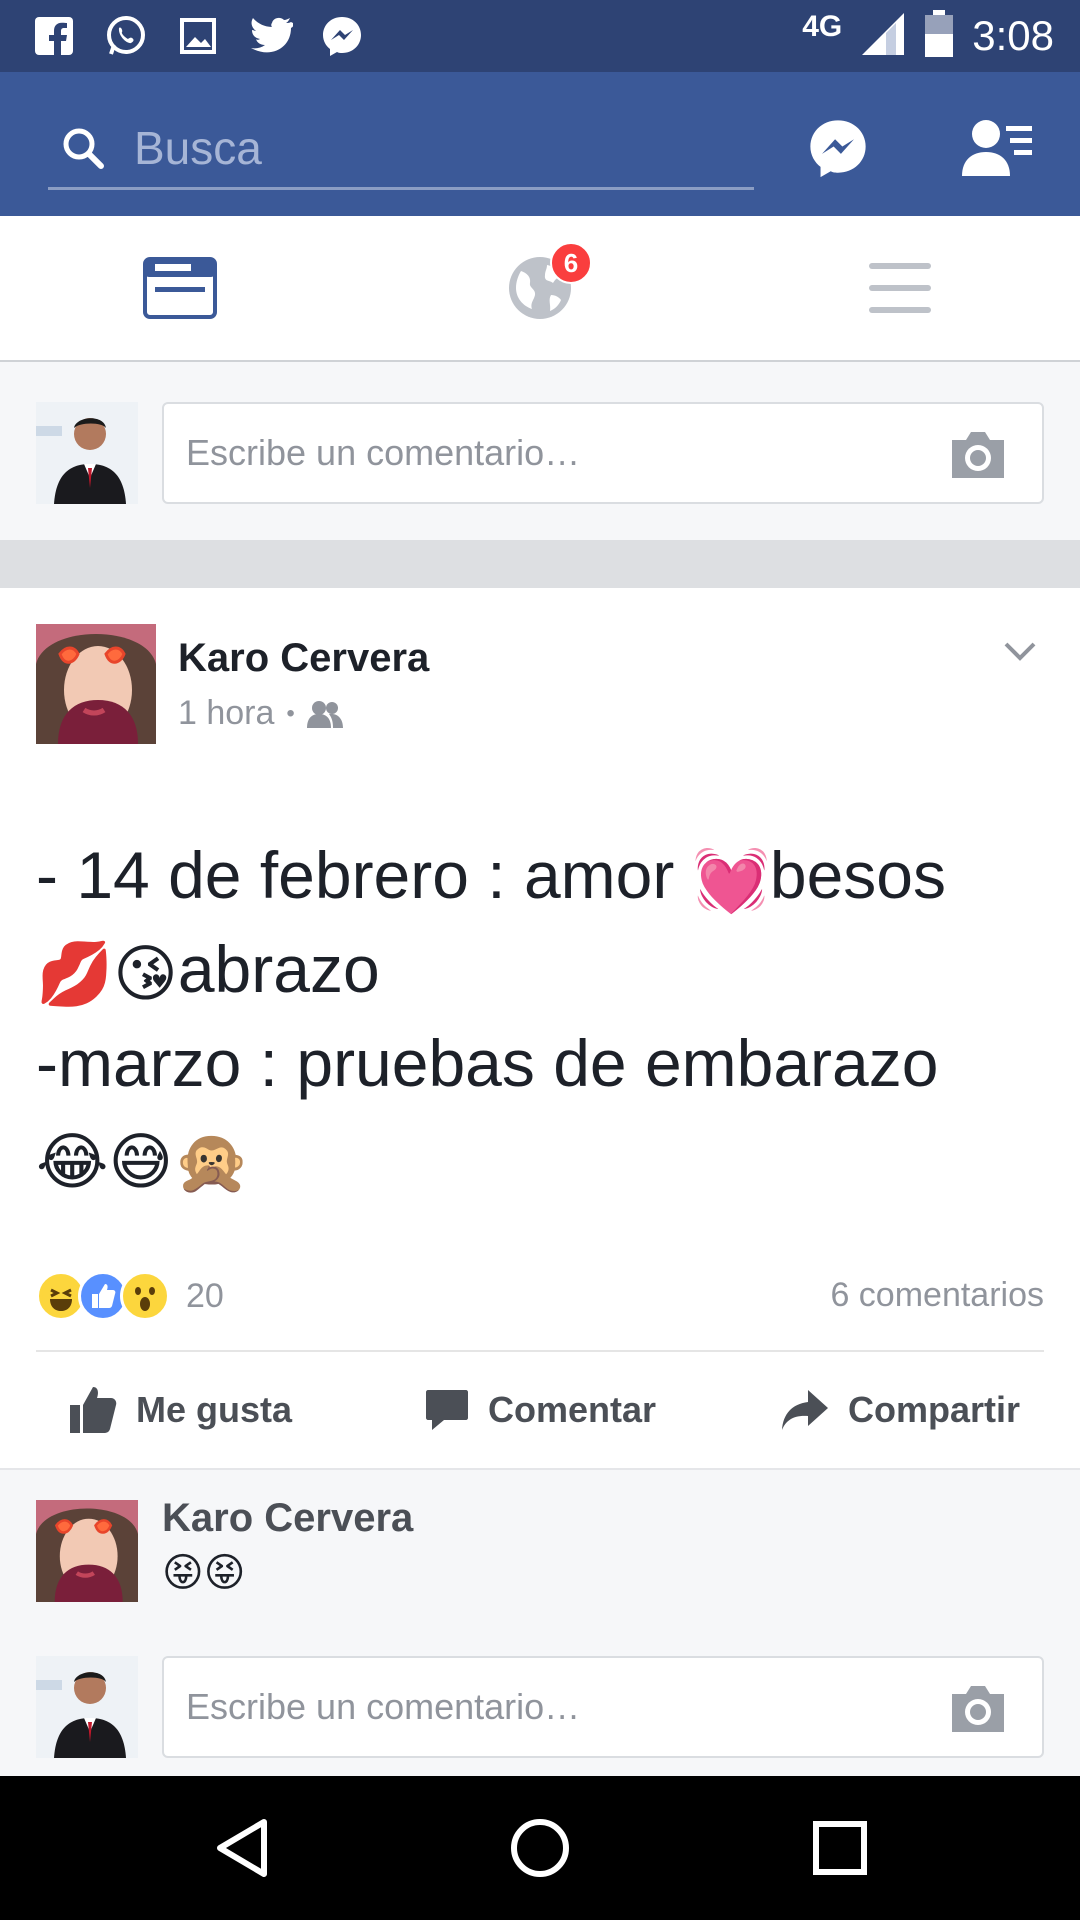  I want to click on search-icon, so click(83, 148).